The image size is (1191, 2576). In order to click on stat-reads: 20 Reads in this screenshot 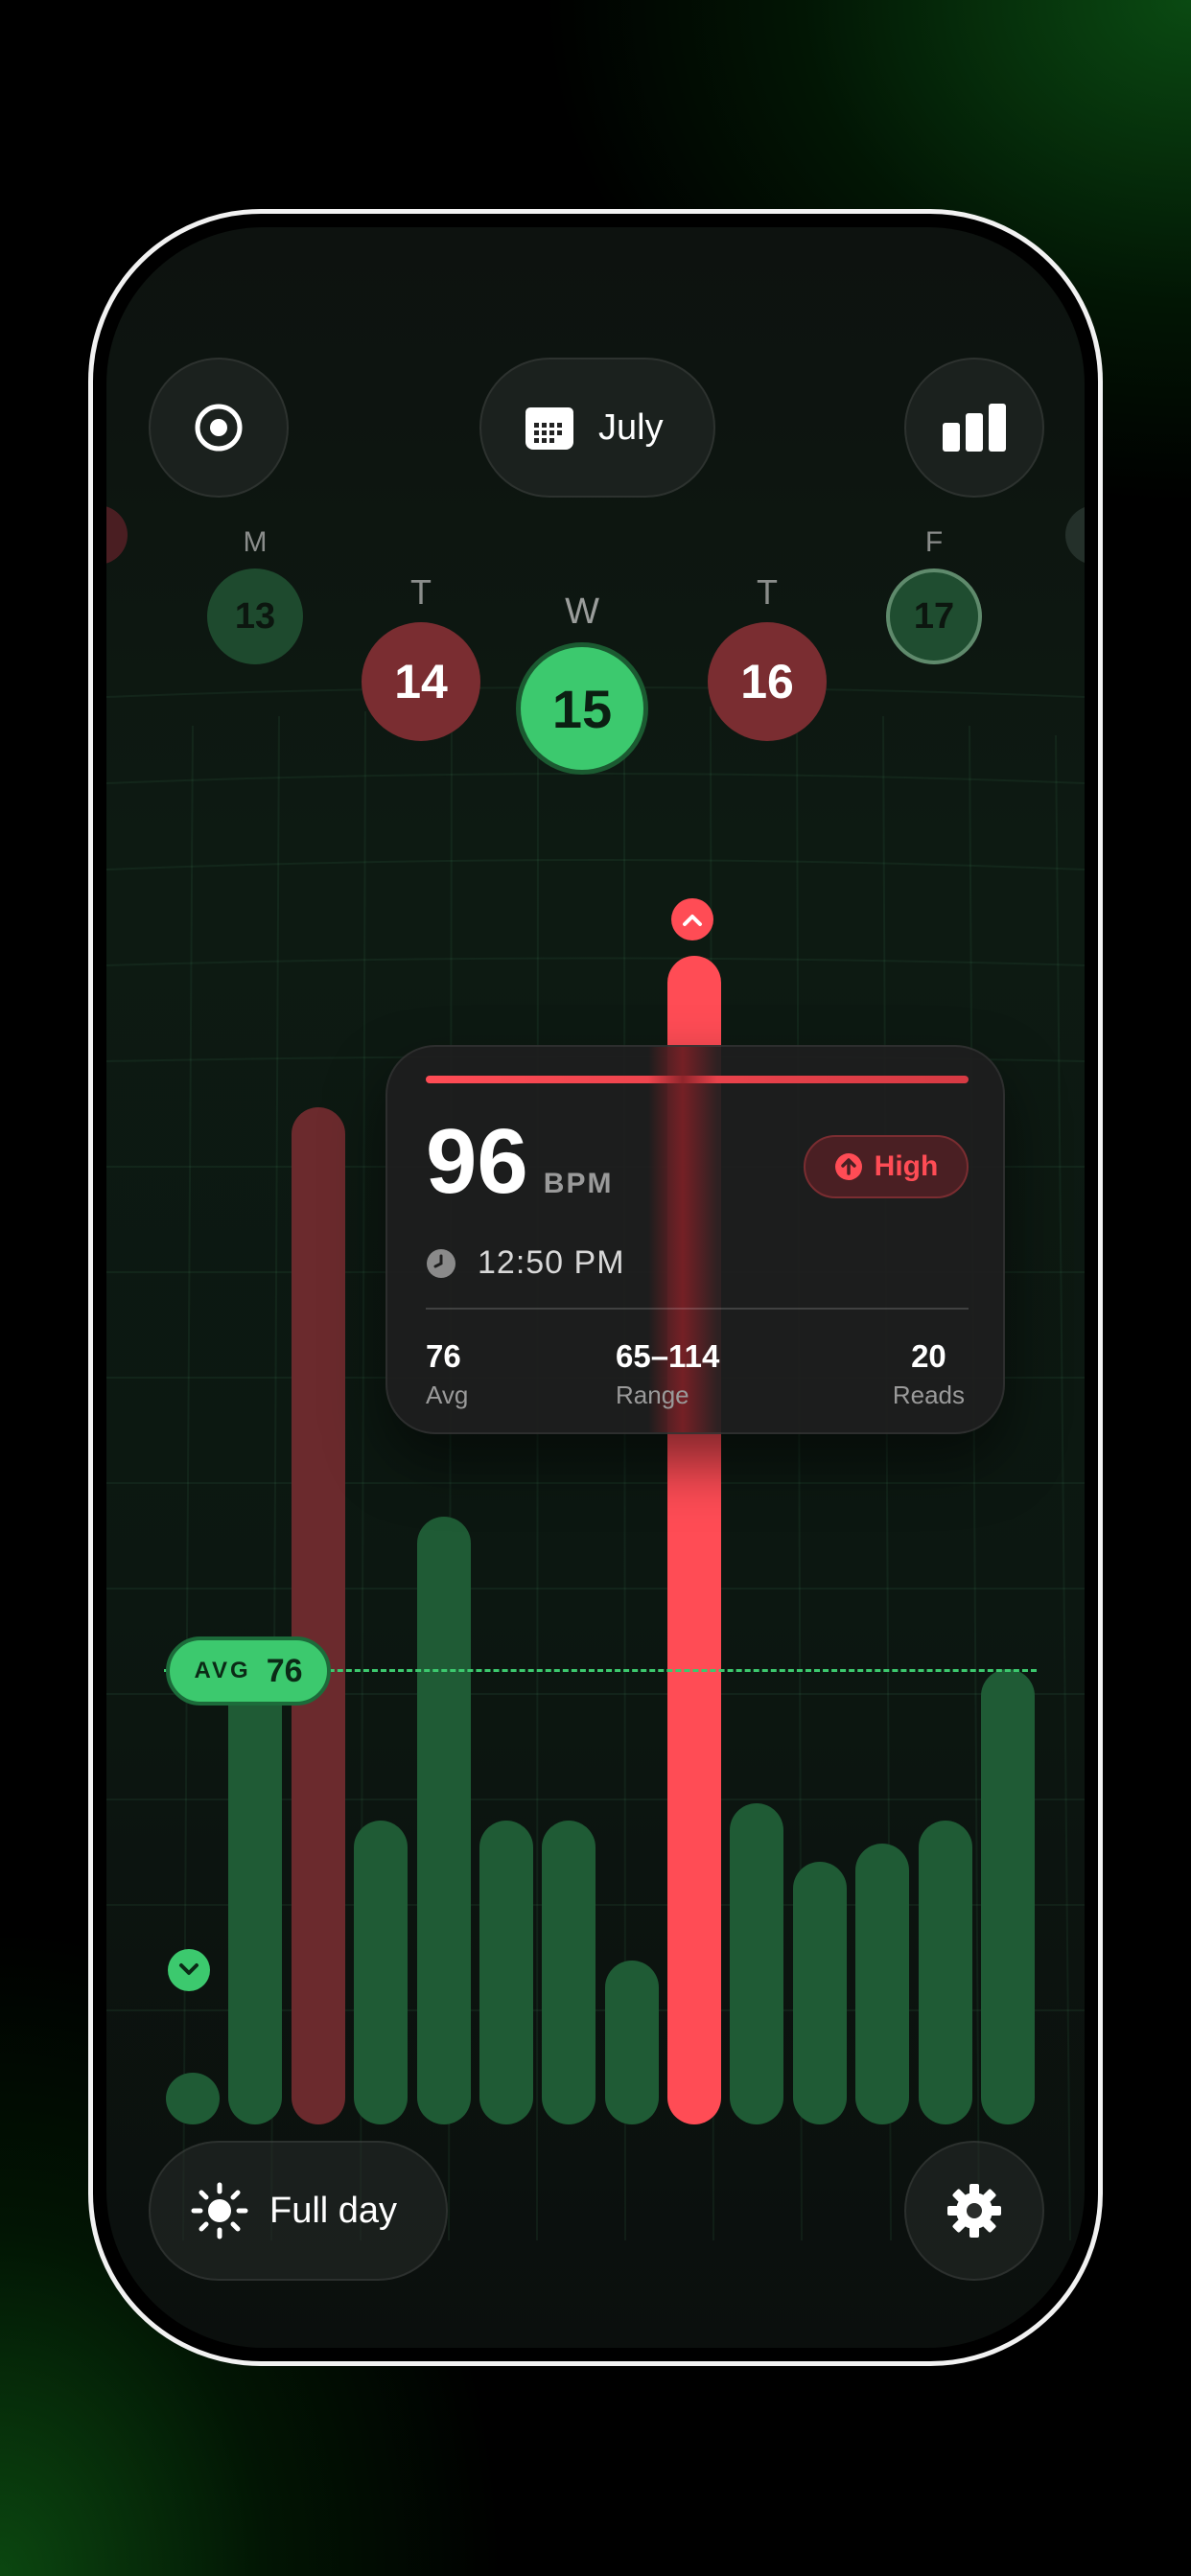, I will do `click(929, 1374)`.